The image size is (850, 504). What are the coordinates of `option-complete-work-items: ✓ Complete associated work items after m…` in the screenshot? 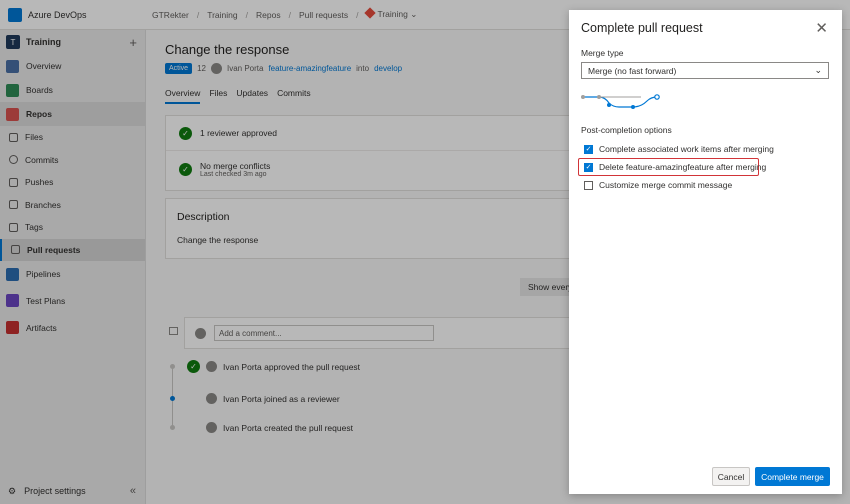 It's located at (679, 149).